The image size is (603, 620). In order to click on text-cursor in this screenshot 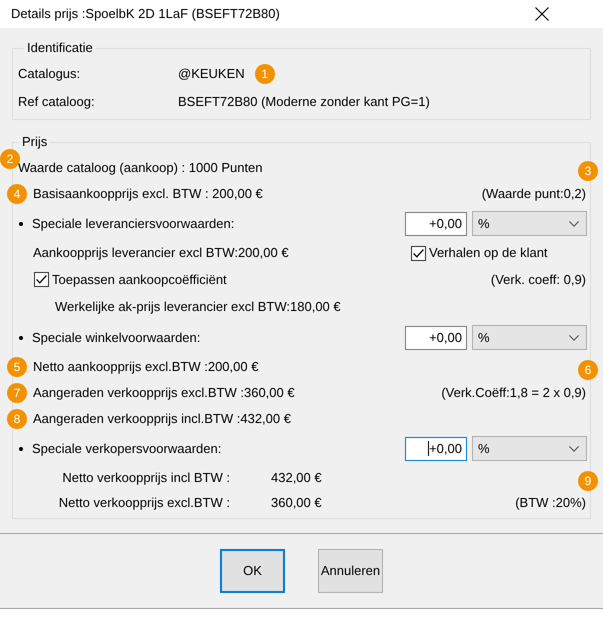, I will do `click(429, 448)`.